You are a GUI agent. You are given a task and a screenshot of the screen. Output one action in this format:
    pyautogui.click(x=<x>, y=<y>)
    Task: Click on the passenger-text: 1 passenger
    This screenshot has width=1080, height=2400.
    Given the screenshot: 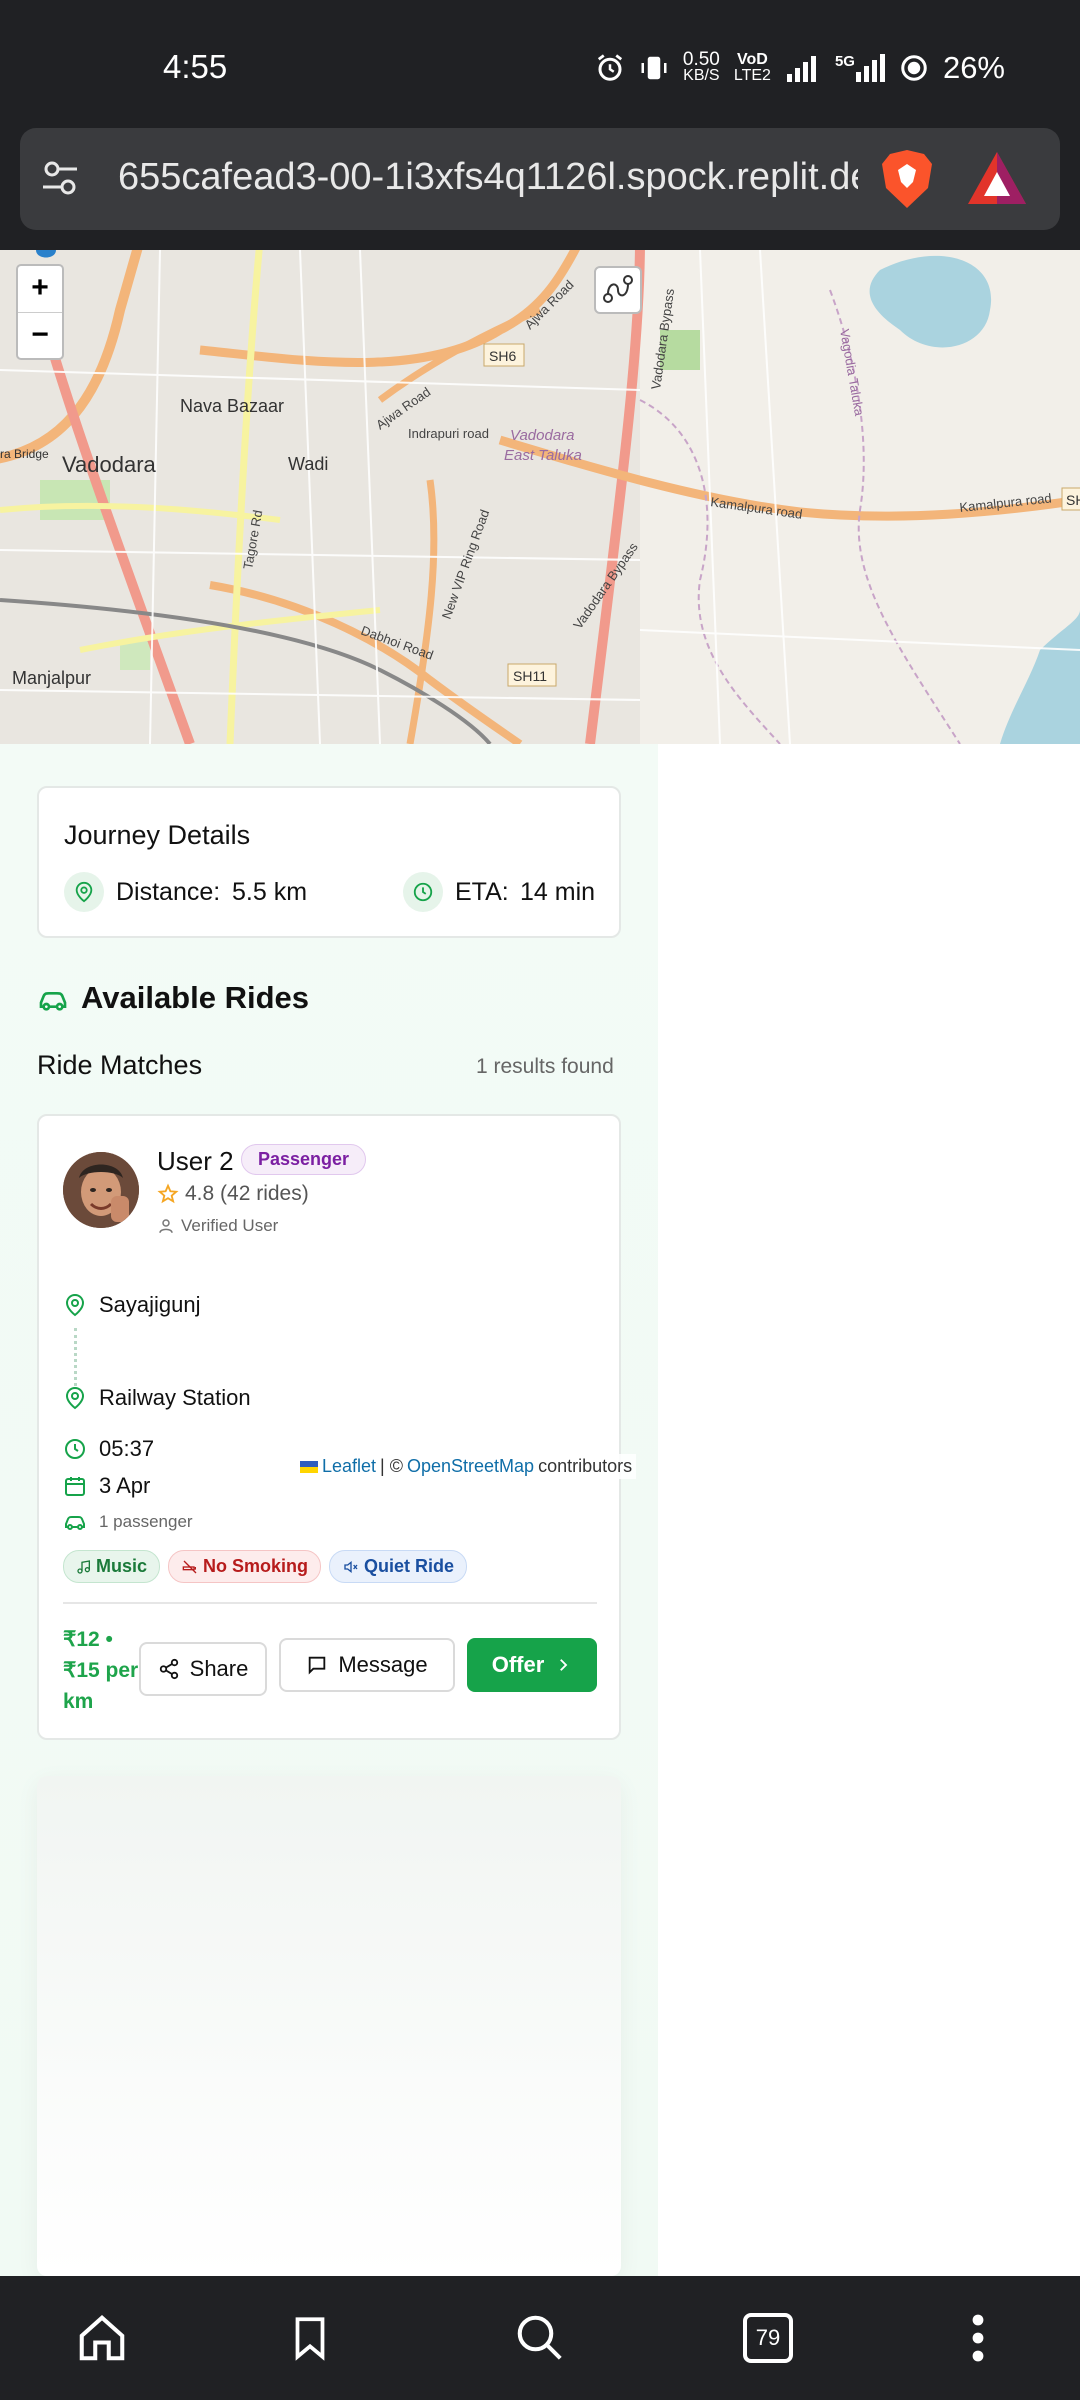 What is the action you would take?
    pyautogui.click(x=146, y=1521)
    